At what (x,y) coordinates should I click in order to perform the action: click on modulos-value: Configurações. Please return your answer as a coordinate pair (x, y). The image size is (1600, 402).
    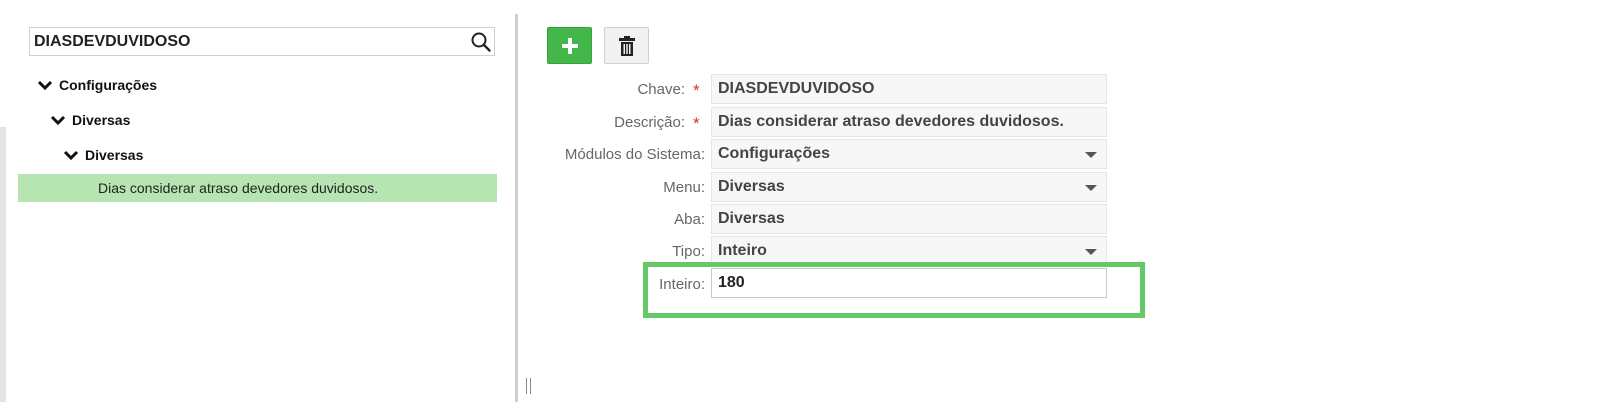
    Looking at the image, I should click on (774, 153).